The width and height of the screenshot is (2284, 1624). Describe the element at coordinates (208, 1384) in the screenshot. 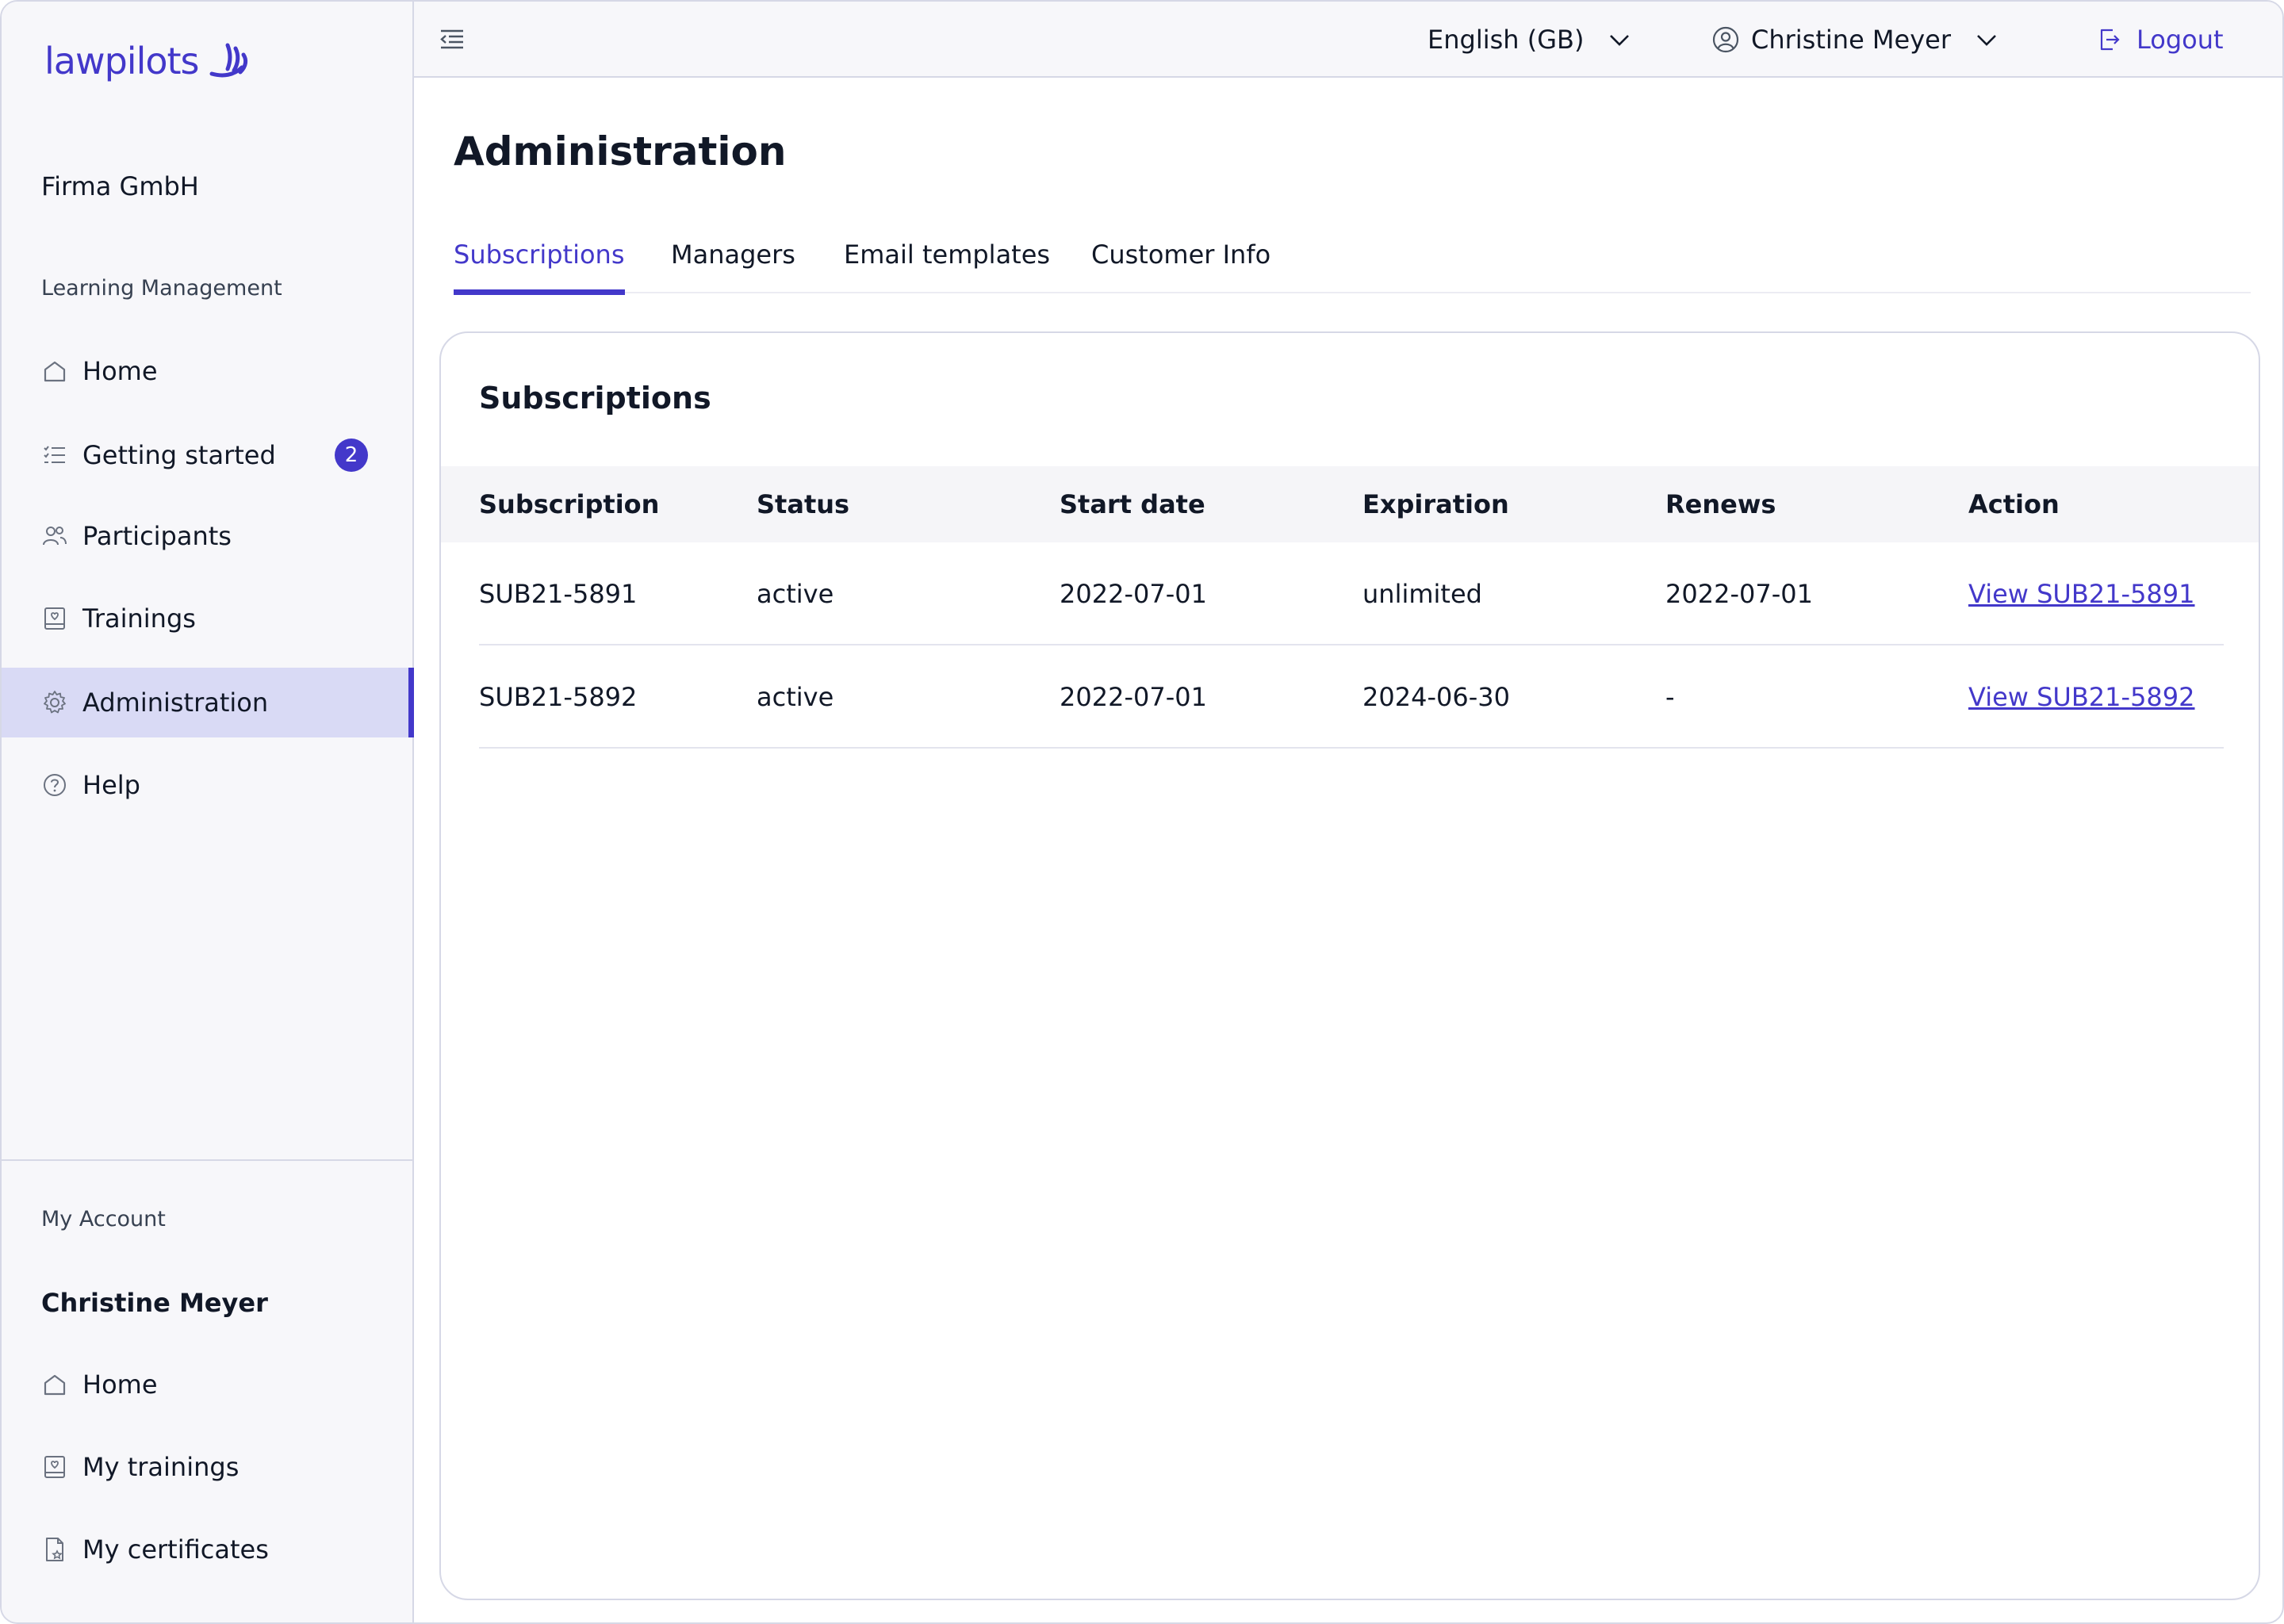

I see `sidebar-item-account-home: Home` at that location.